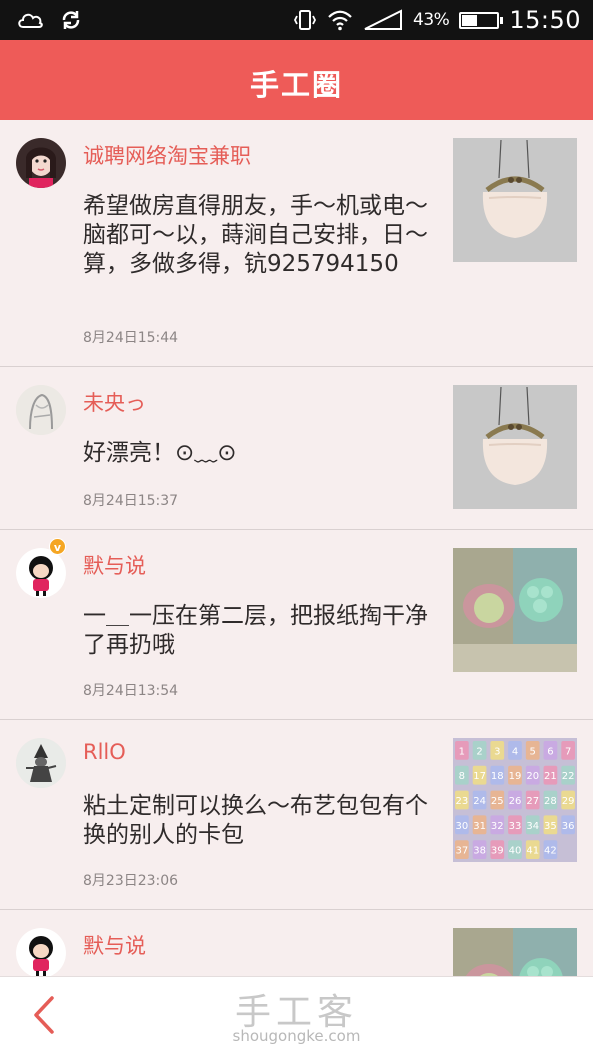  I want to click on status-bar: 43% 15:50, so click(296, 20).